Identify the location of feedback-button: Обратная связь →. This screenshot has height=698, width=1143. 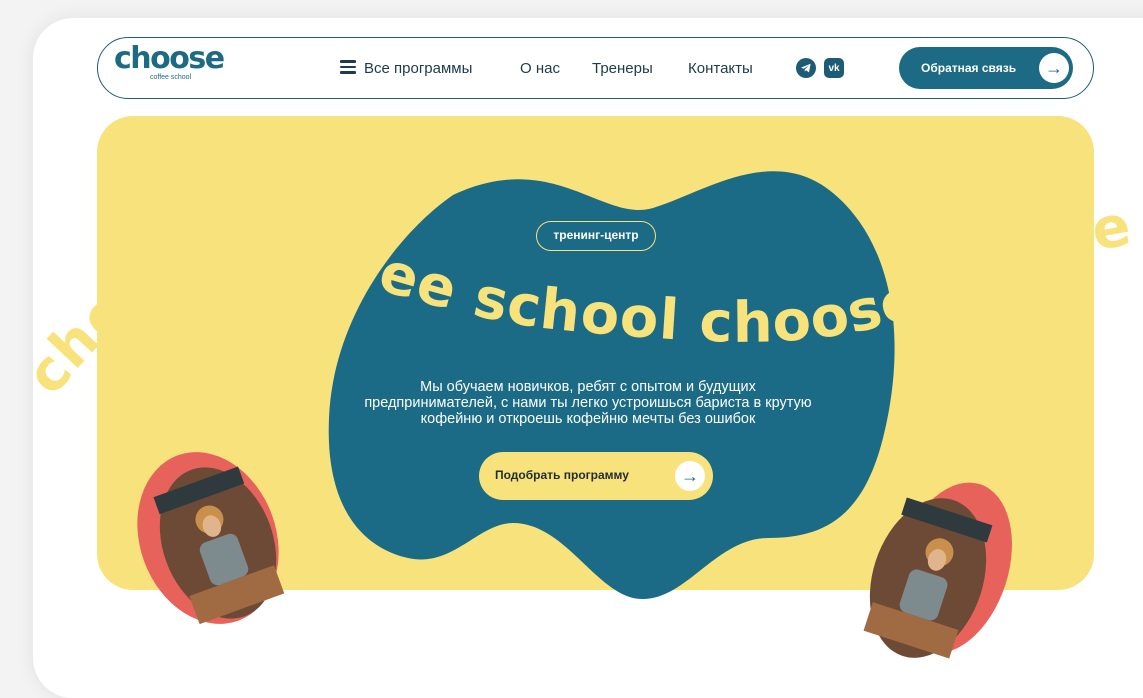
(986, 68).